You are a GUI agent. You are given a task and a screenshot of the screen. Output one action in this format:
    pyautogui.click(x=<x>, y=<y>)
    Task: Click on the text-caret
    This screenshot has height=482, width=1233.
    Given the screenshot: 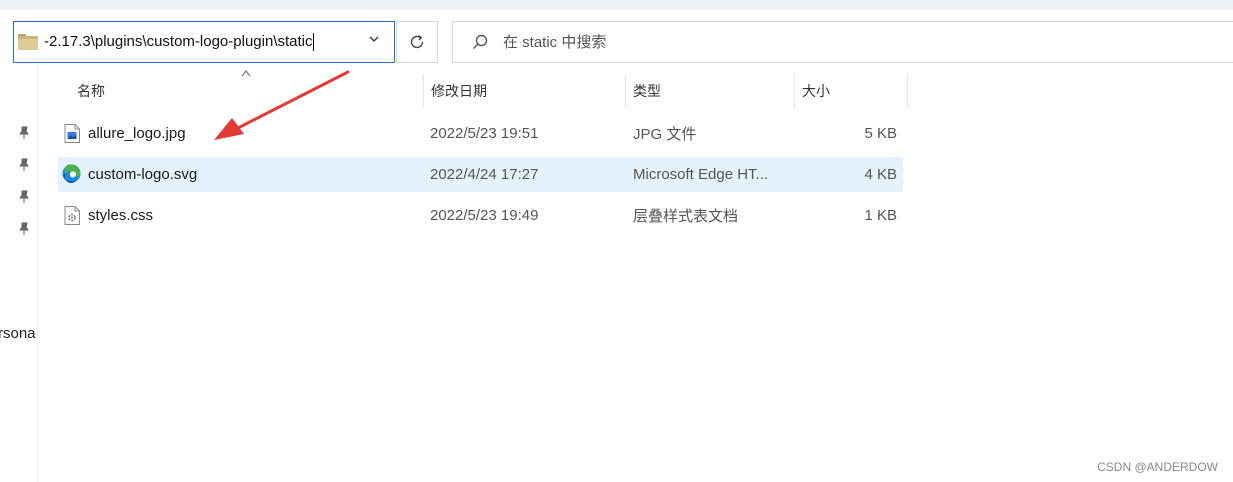 What is the action you would take?
    pyautogui.click(x=314, y=42)
    